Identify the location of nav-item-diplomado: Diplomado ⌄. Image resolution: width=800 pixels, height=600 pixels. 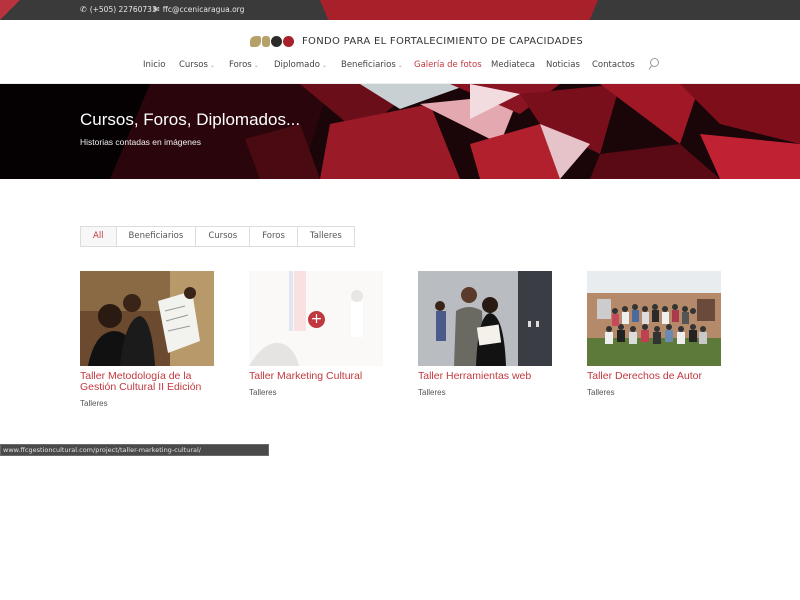
(300, 65).